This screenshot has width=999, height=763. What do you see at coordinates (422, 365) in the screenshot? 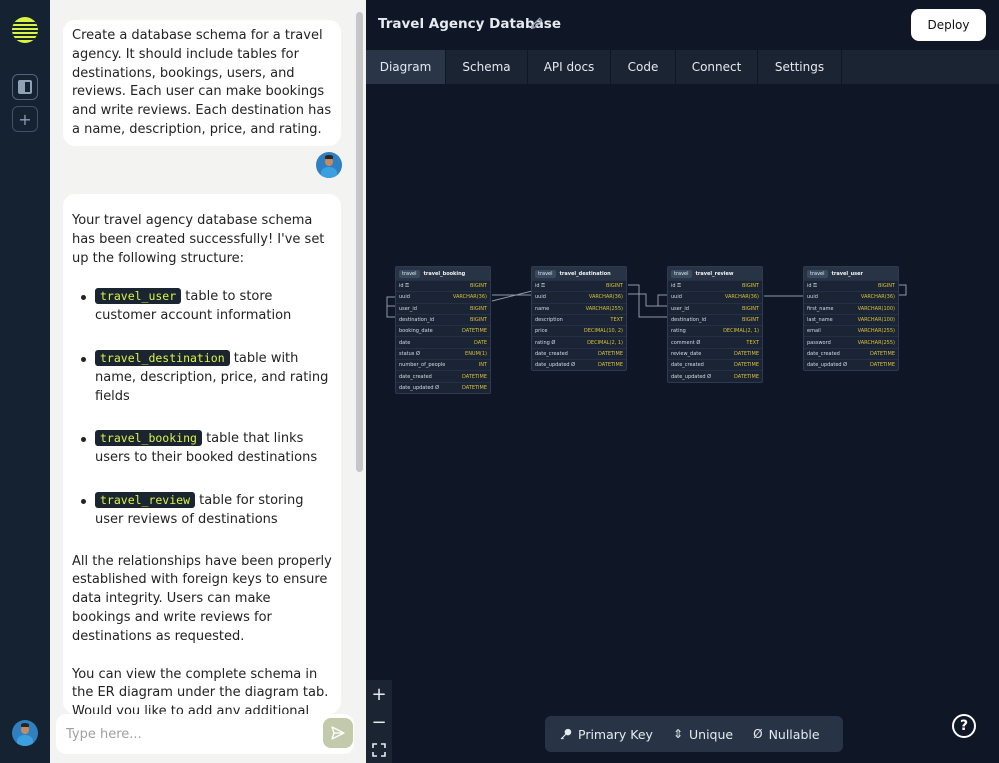
I see `column-name-text: number_of_people` at bounding box center [422, 365].